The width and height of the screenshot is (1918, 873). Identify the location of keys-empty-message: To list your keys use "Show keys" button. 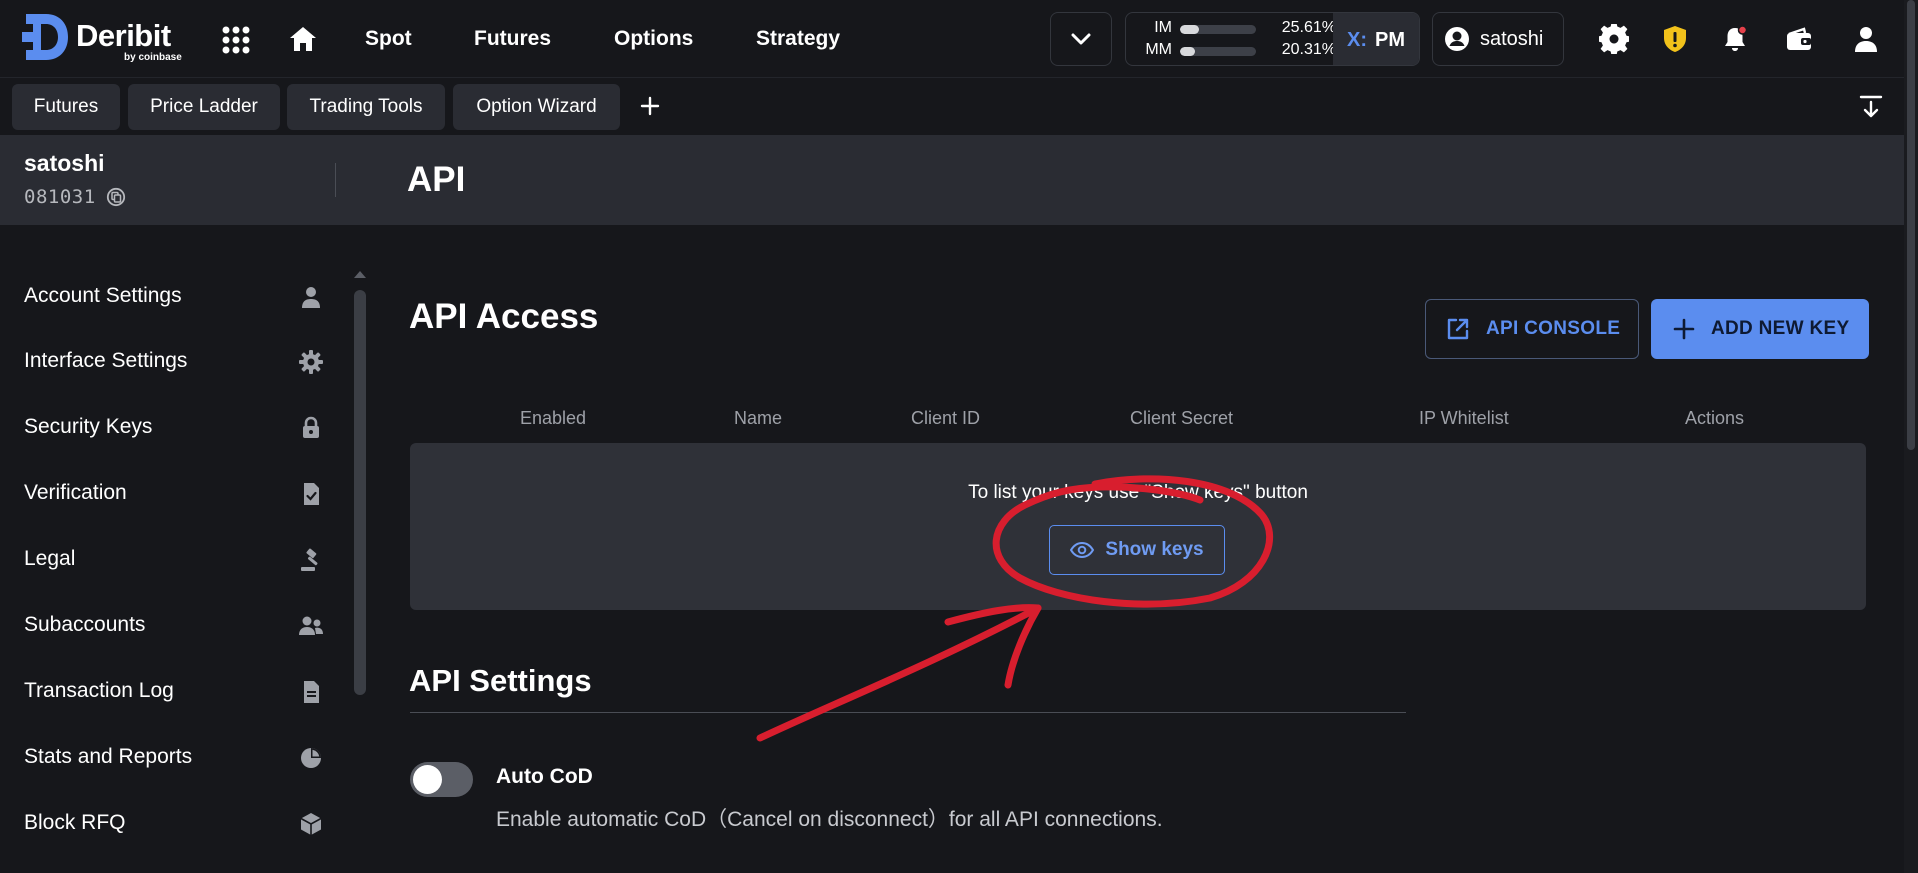
(1138, 492).